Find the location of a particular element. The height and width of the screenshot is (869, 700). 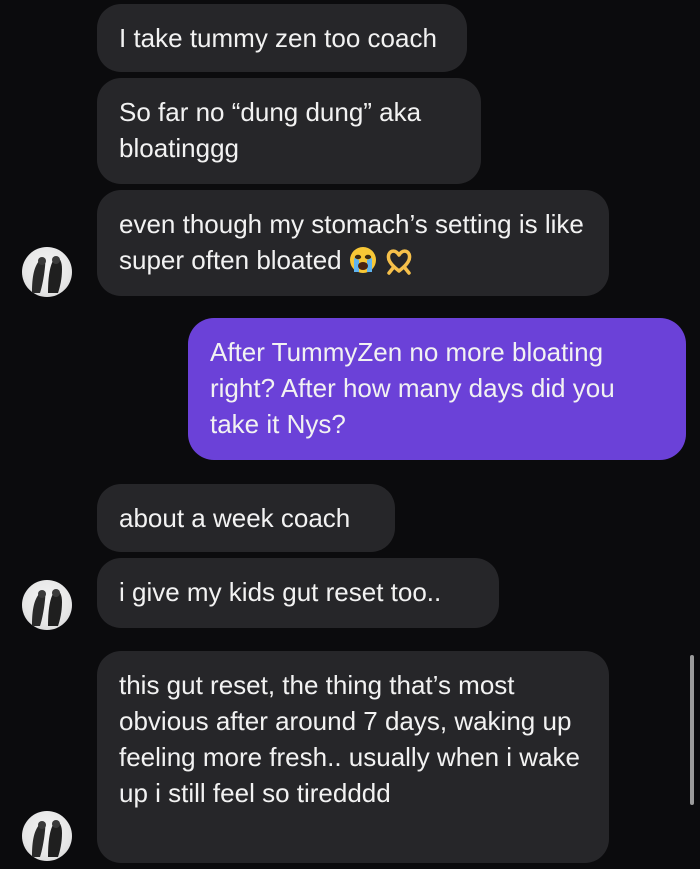

incoming-message: So far no “dung dung” aka bloatinggg is located at coordinates (289, 131).